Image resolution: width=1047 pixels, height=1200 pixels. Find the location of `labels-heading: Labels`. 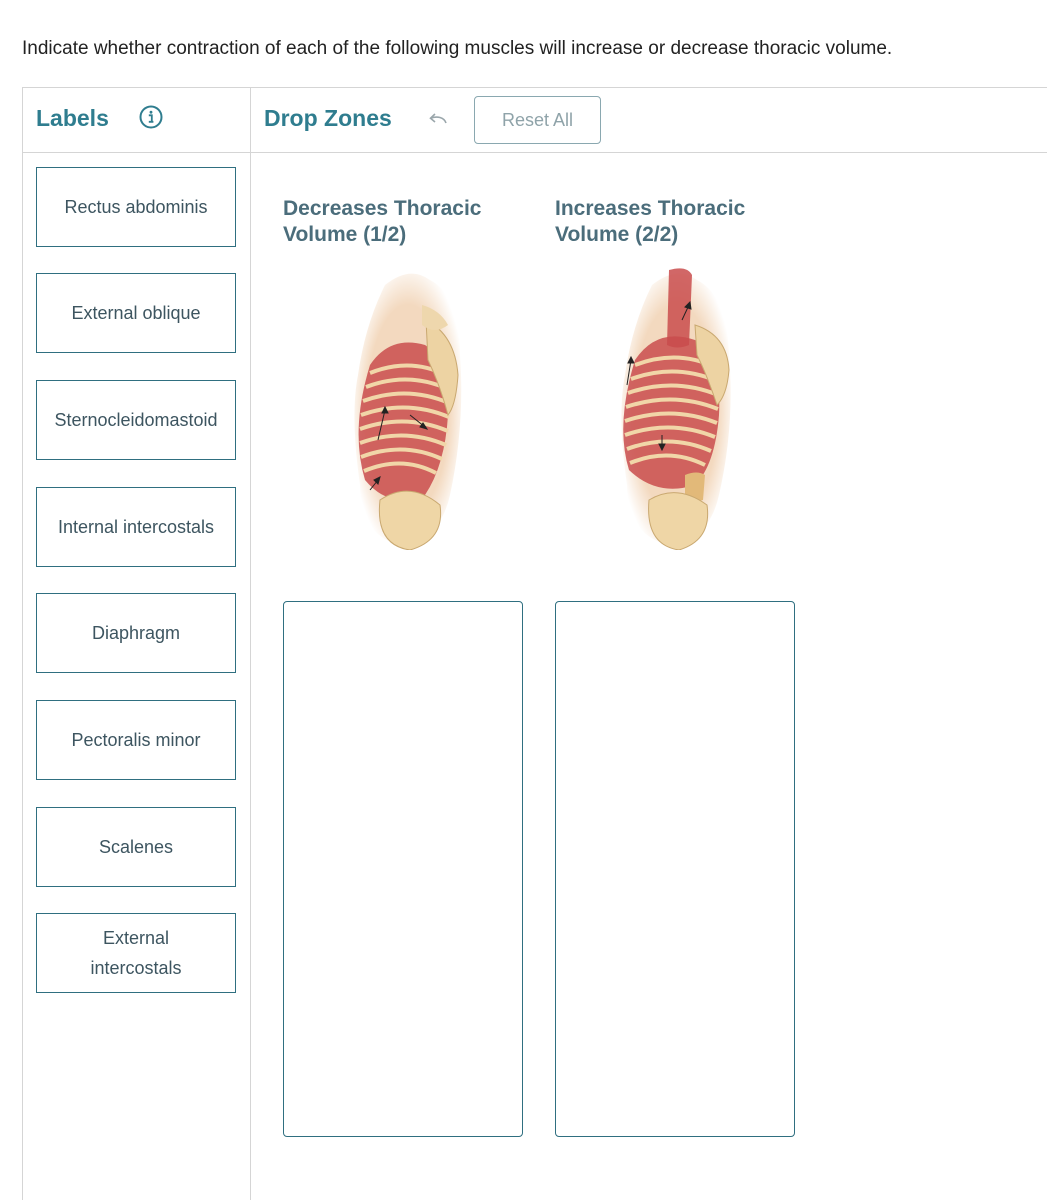

labels-heading: Labels is located at coordinates (72, 118).